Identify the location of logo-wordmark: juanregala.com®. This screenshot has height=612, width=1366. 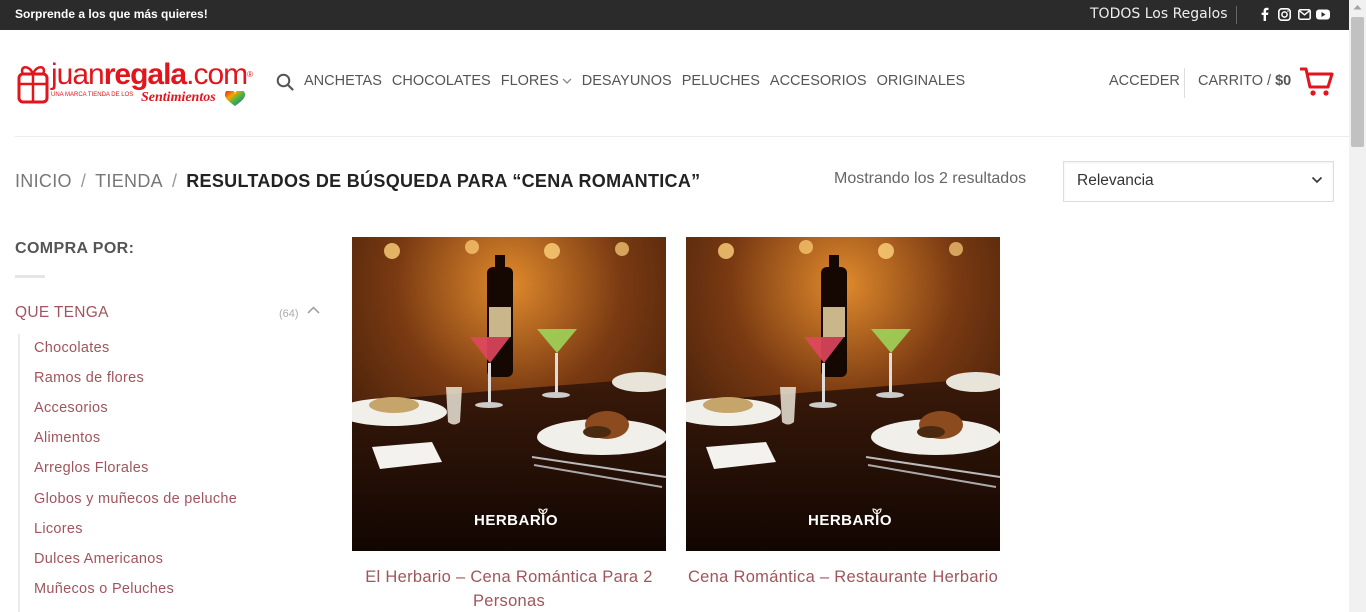
(152, 74).